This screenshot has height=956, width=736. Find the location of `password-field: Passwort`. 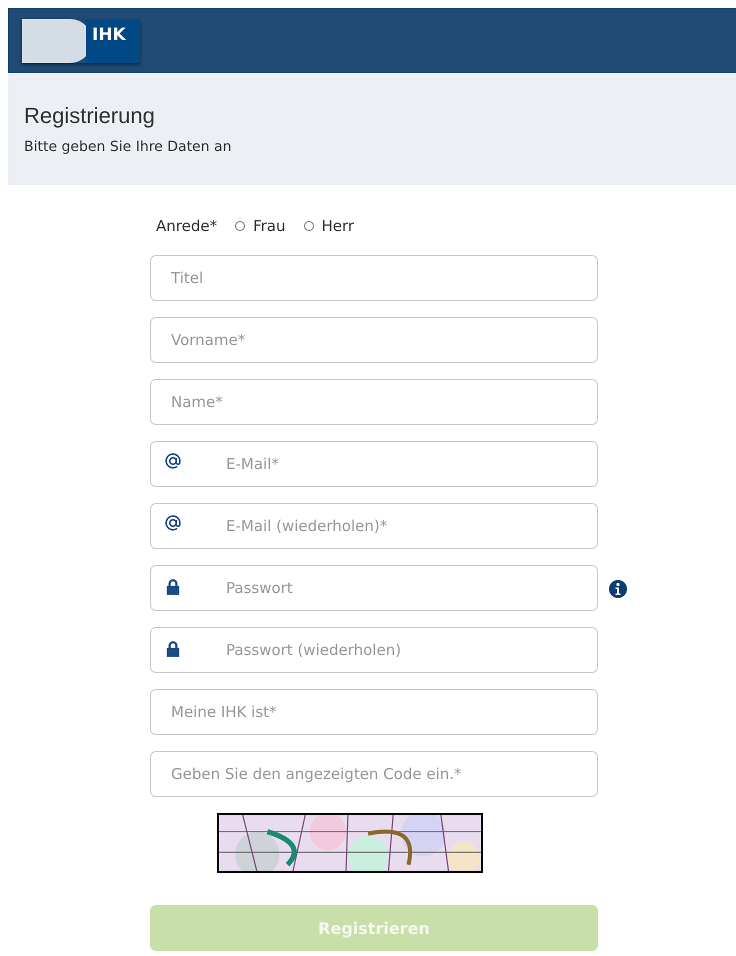

password-field: Passwort is located at coordinates (374, 588).